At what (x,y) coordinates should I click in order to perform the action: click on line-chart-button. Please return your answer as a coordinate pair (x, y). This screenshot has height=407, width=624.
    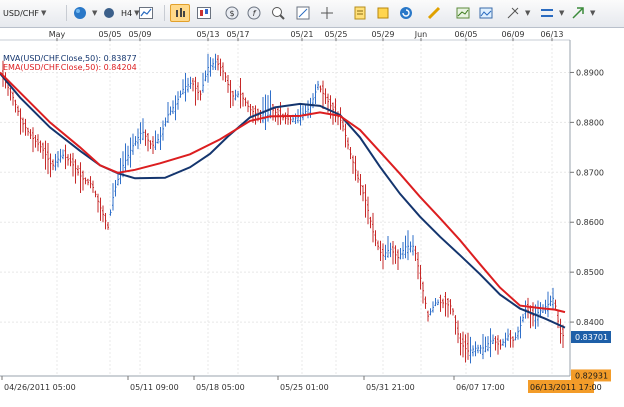
    Looking at the image, I should click on (146, 13).